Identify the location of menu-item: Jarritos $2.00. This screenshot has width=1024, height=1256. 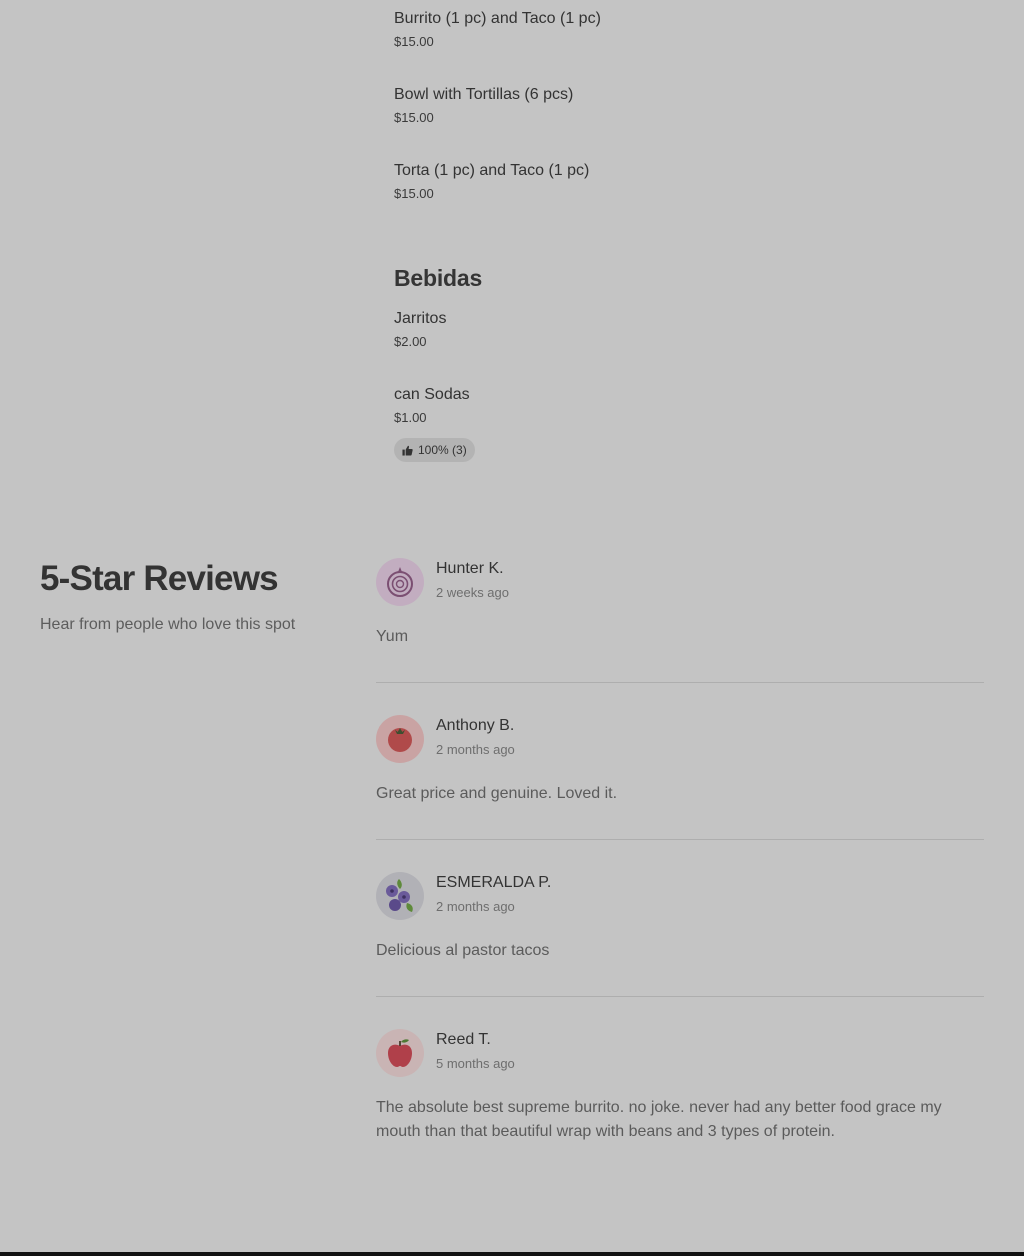
(694, 329).